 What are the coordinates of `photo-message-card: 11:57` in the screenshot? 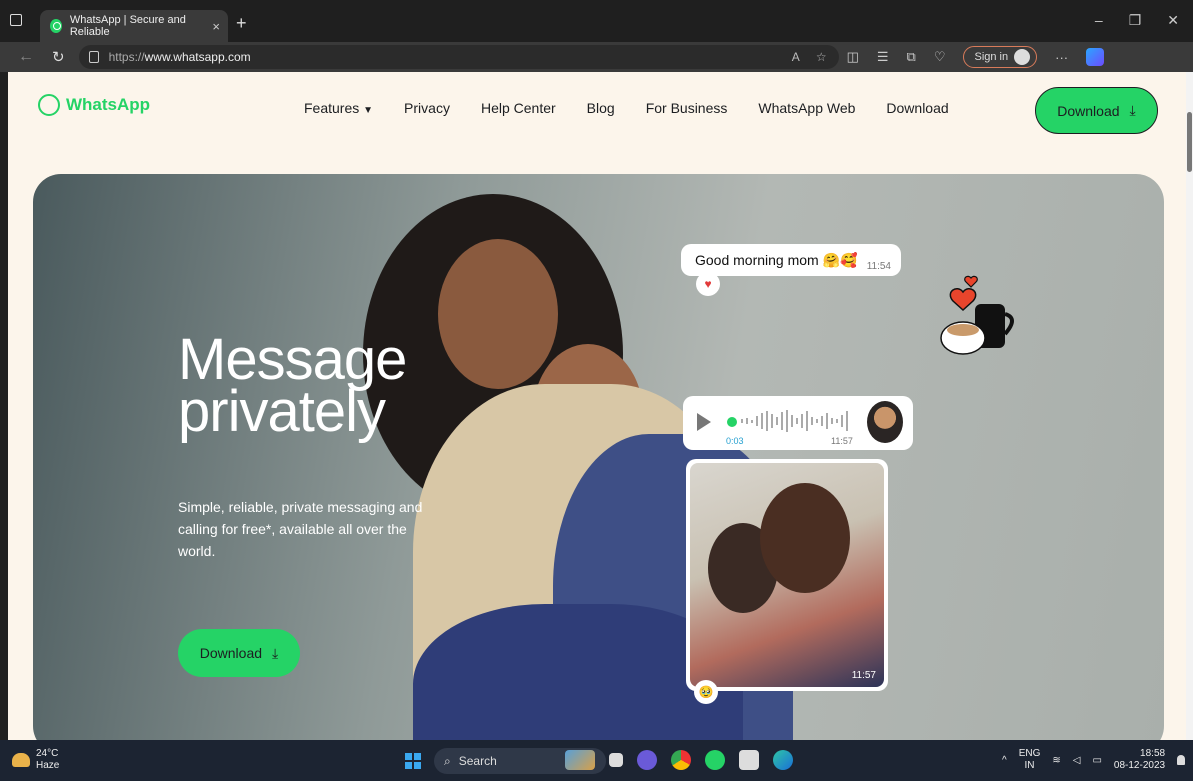 It's located at (787, 575).